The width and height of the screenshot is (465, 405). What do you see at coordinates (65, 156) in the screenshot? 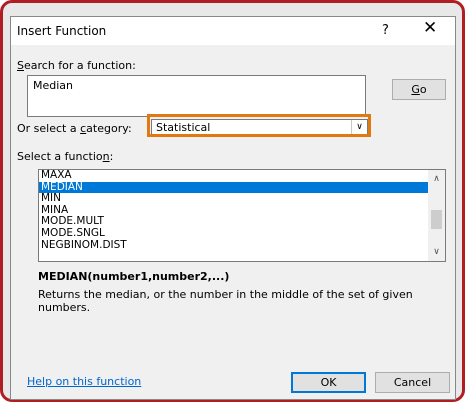
I see `function-list-label: Select a function:` at bounding box center [65, 156].